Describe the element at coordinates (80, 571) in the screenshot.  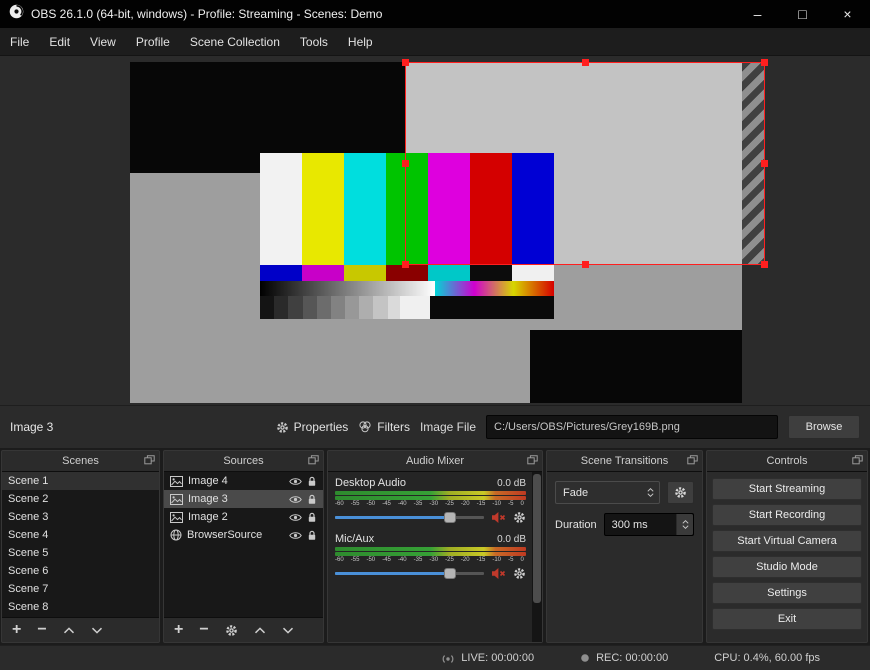
I see `scene-row: Scene 6` at that location.